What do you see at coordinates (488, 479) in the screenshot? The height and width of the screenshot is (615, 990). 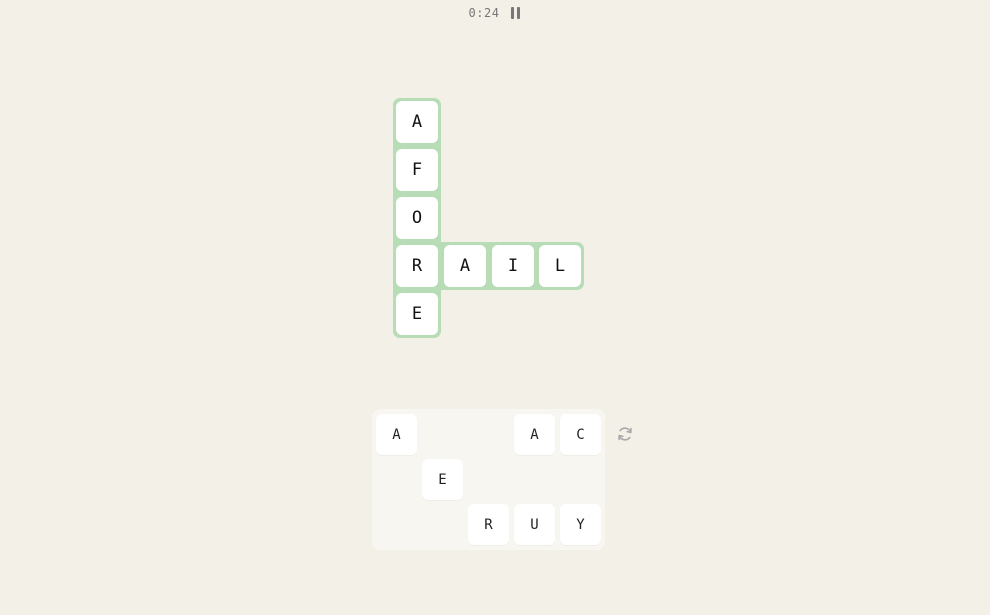 I see `letter-rack: A A C E R U Y` at bounding box center [488, 479].